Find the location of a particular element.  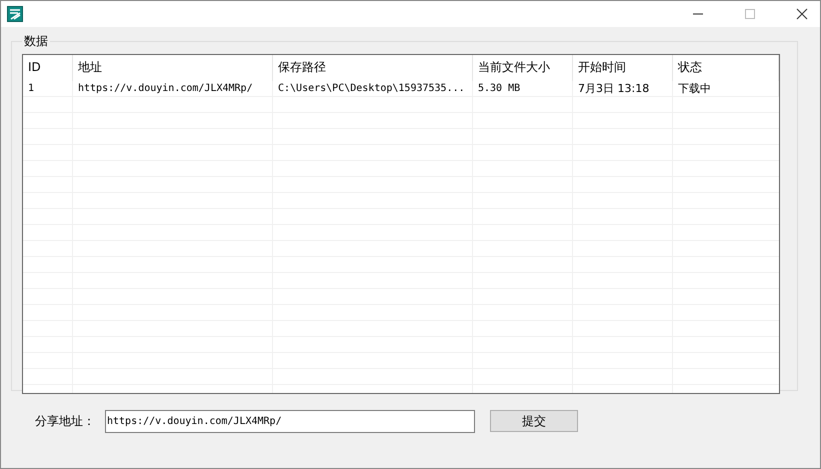

column-header: 当前文件大小 is located at coordinates (523, 68).